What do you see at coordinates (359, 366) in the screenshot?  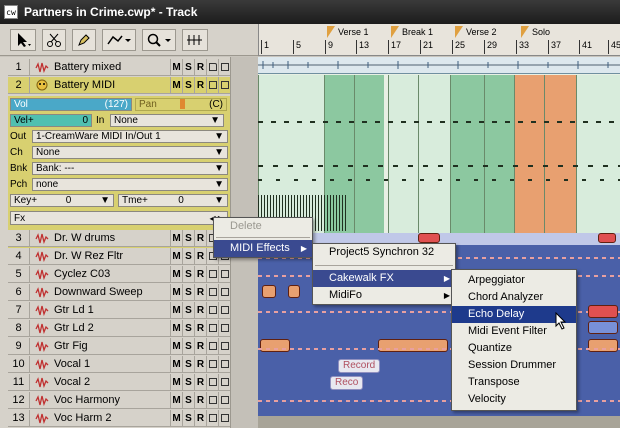 I see `record-clip: Record` at bounding box center [359, 366].